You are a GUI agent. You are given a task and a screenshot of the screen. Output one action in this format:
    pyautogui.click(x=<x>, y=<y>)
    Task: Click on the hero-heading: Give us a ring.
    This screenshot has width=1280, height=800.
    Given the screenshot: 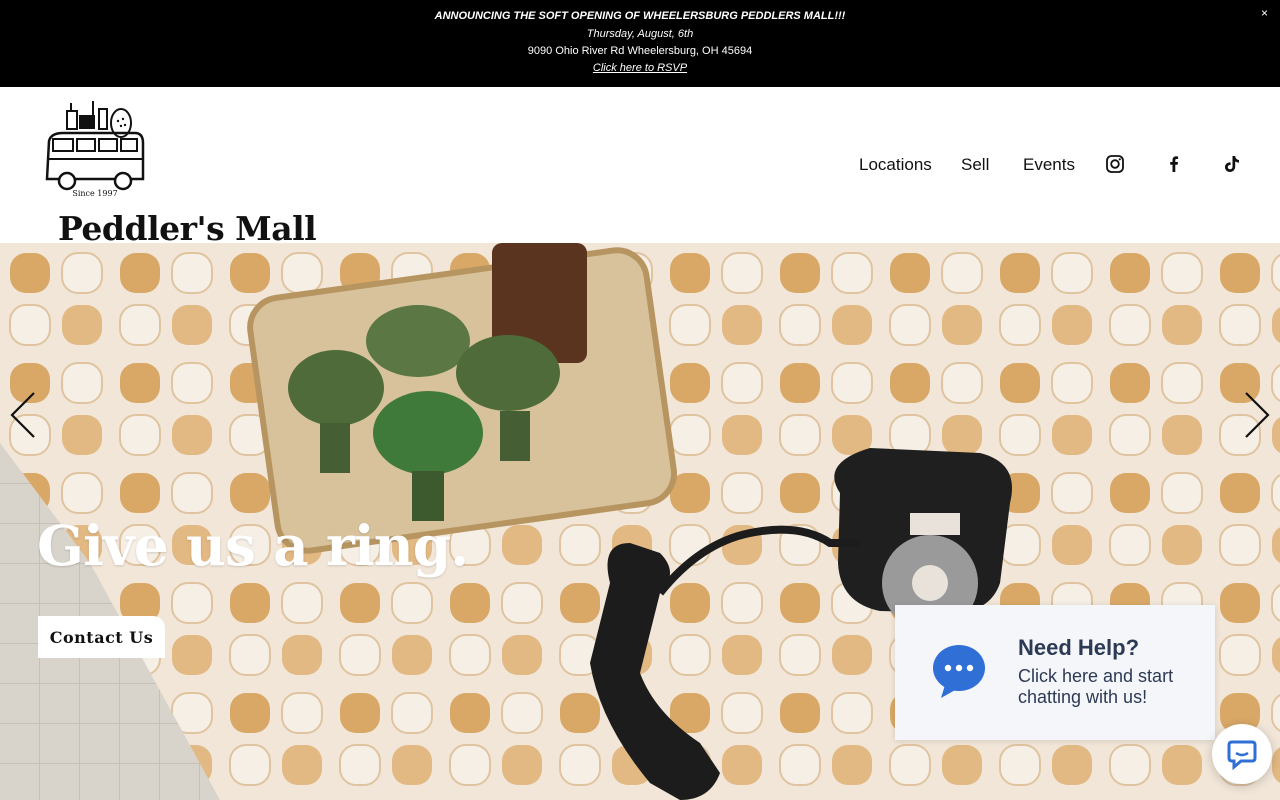 What is the action you would take?
    pyautogui.click(x=253, y=545)
    